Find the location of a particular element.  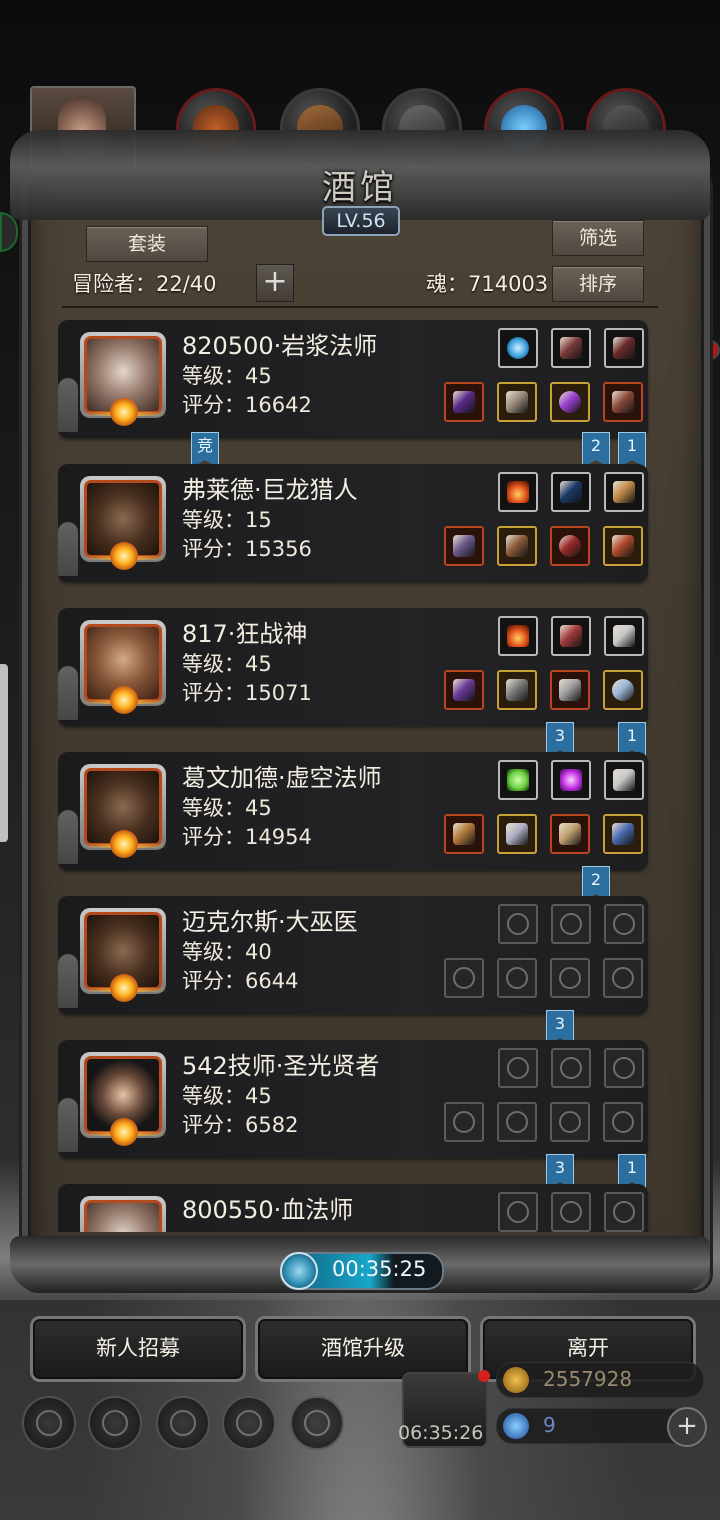

chest-timer: 06:35:26 is located at coordinates (441, 1433).